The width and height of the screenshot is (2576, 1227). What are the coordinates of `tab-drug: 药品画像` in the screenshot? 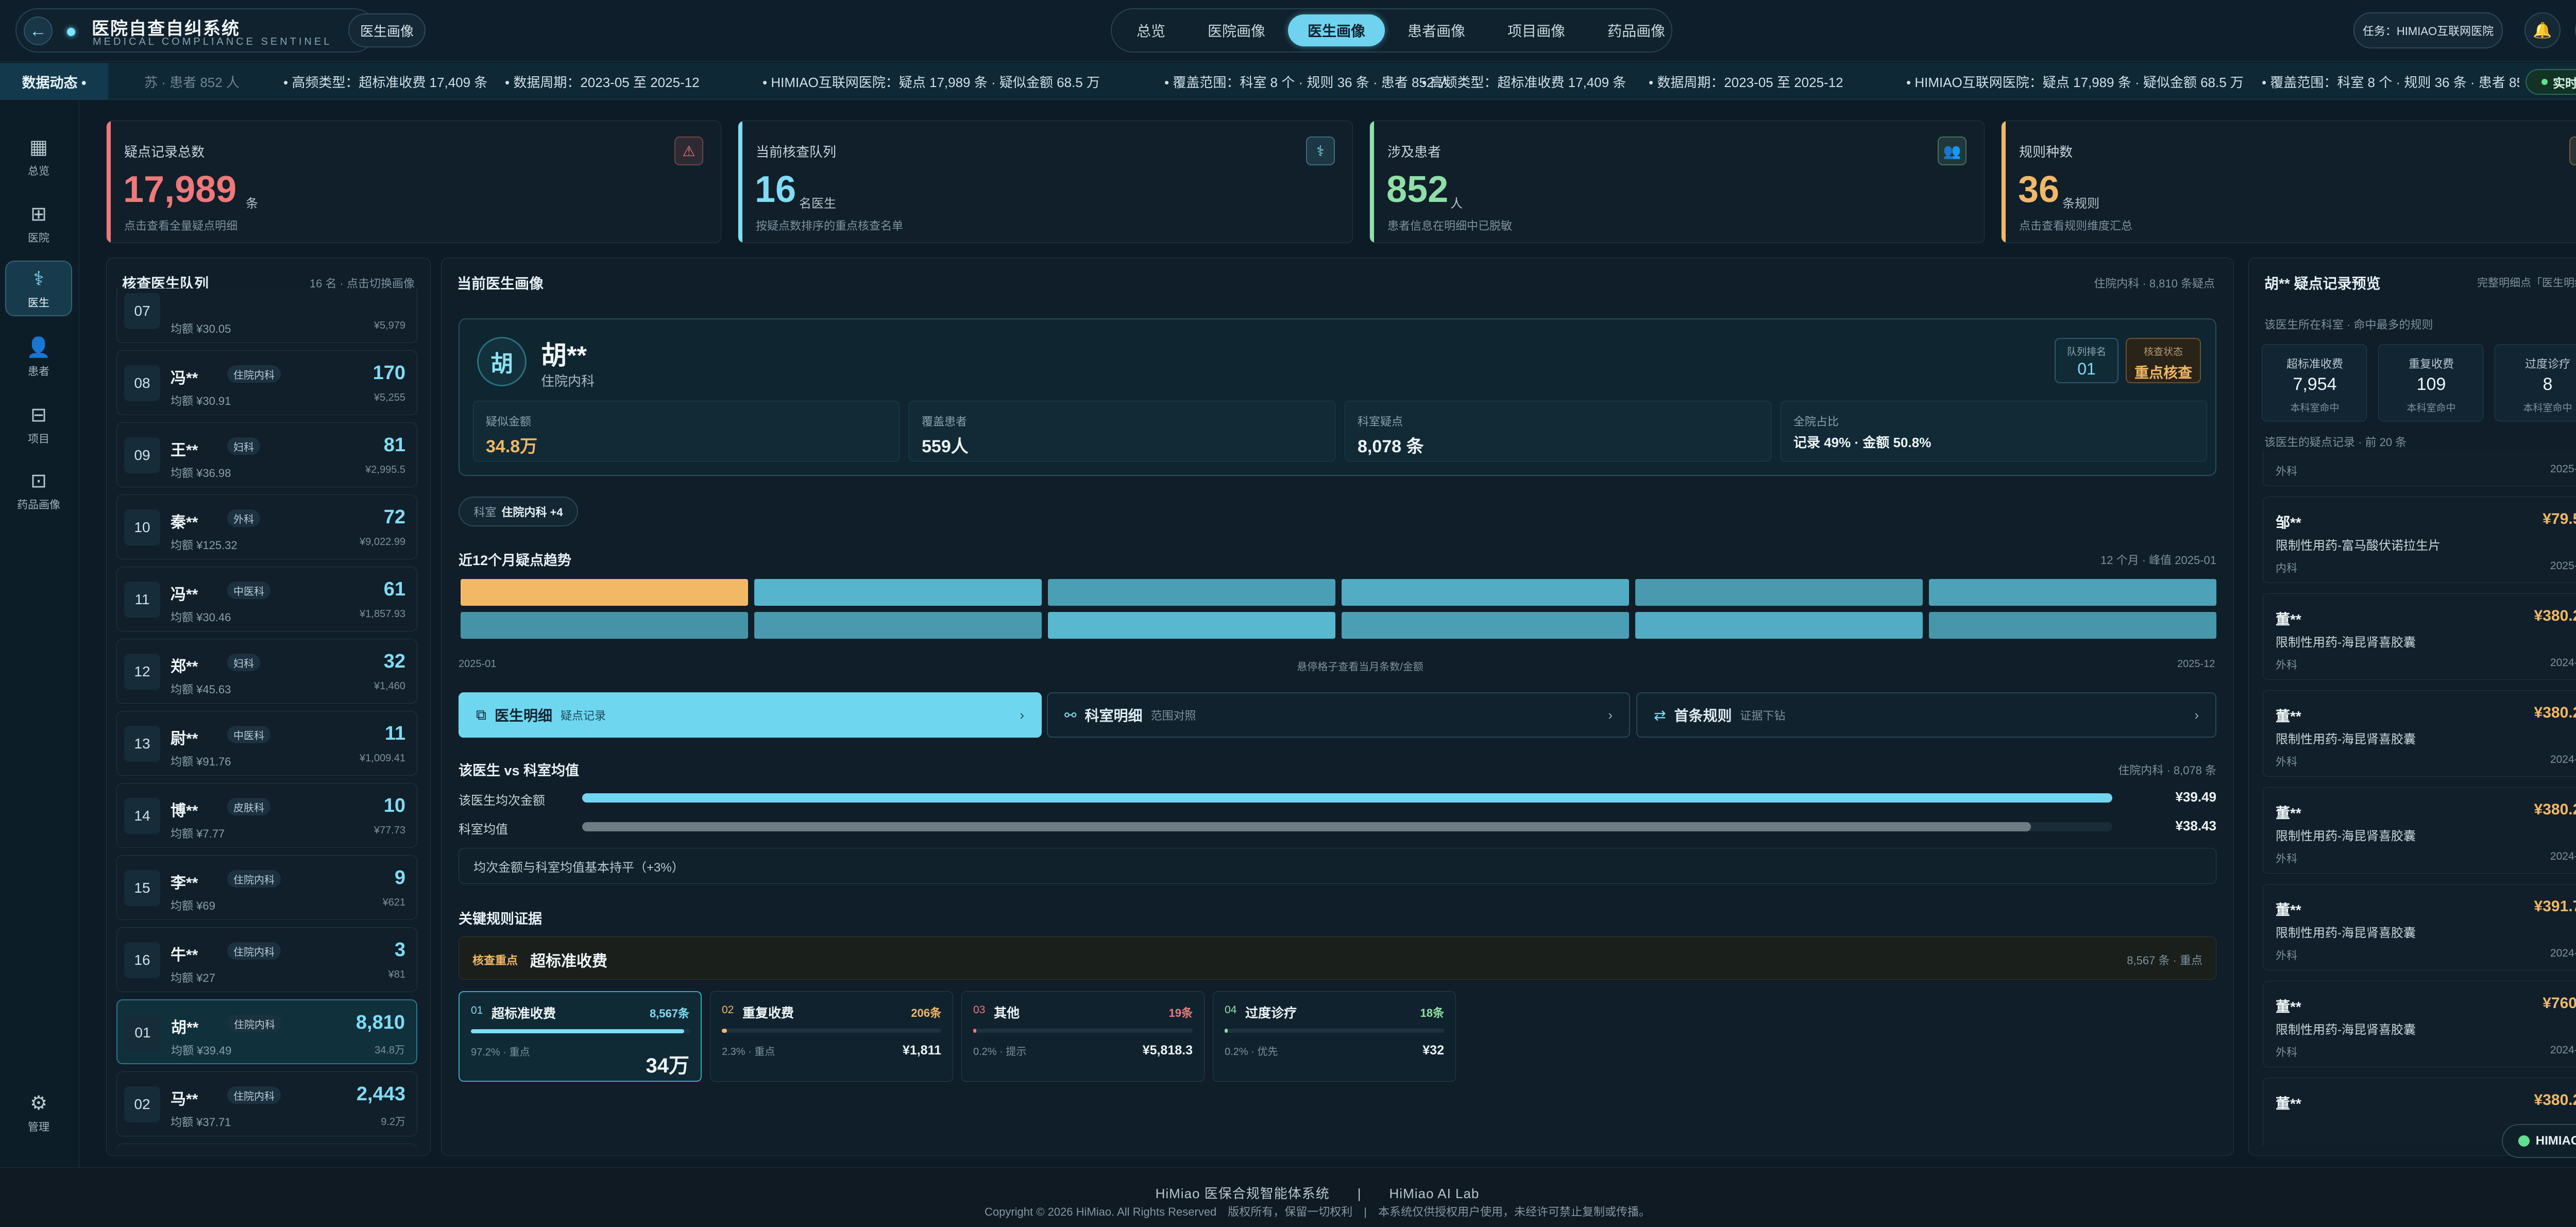 It's located at (1636, 30).